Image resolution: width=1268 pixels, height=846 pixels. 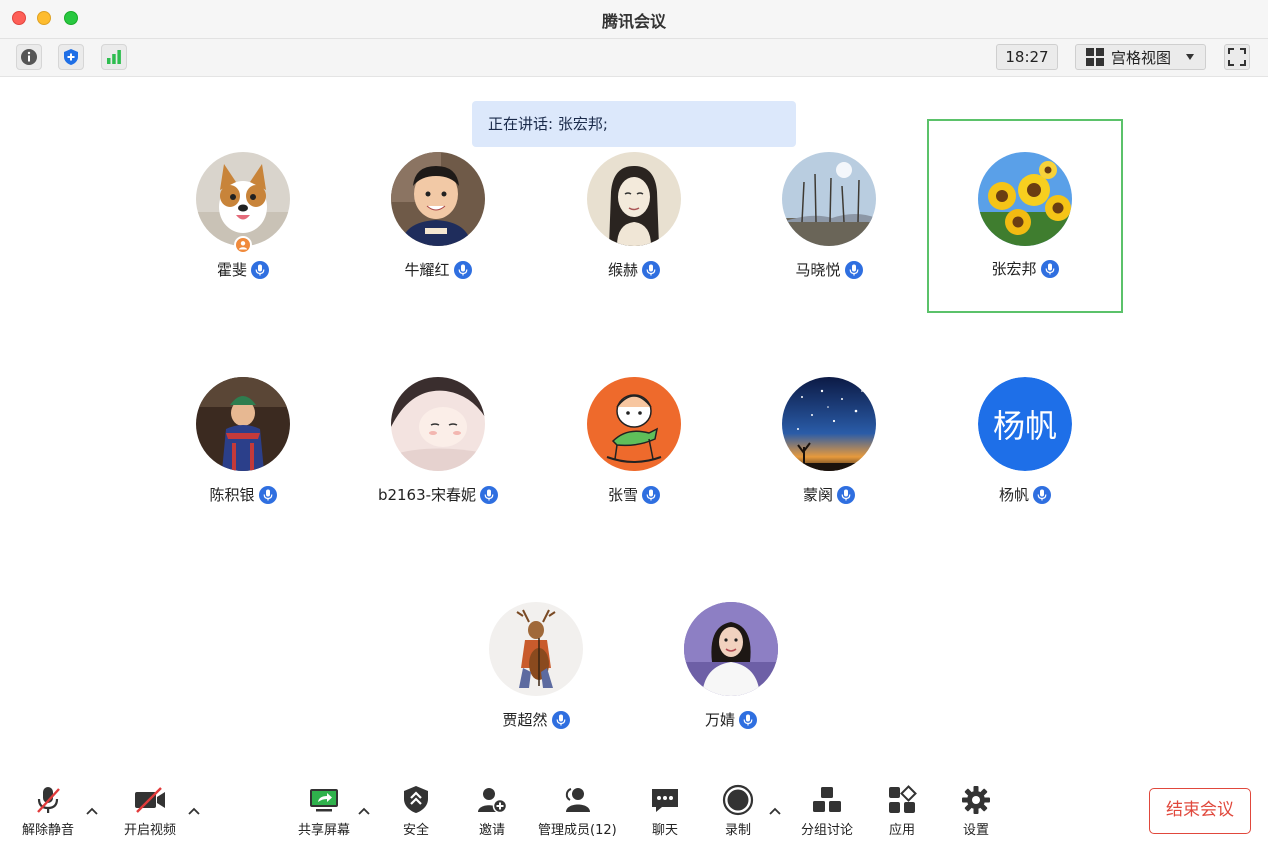 What do you see at coordinates (976, 811) in the screenshot?
I see `settings-button: 设置` at bounding box center [976, 811].